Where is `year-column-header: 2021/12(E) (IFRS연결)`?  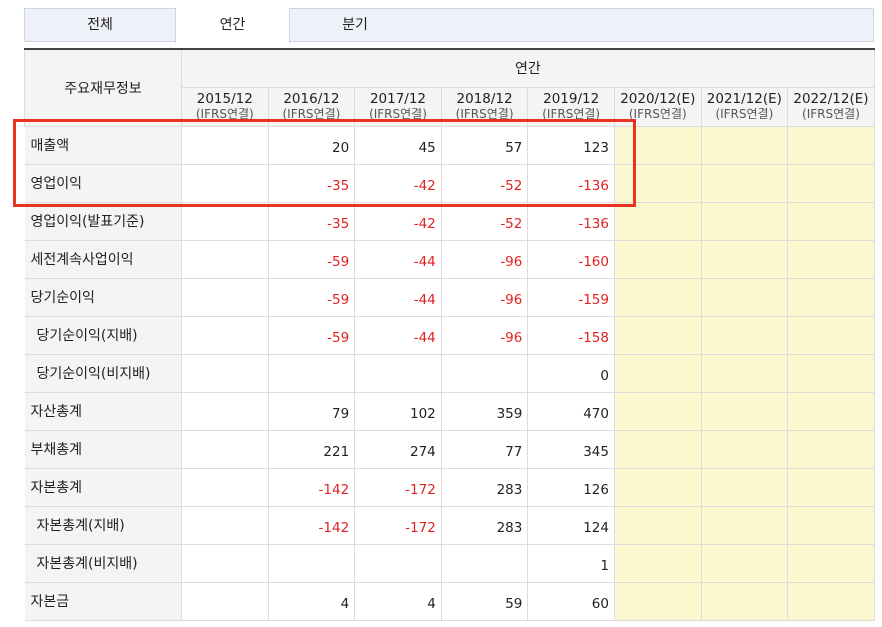
year-column-header: 2021/12(E) (IFRS연결) is located at coordinates (744, 106).